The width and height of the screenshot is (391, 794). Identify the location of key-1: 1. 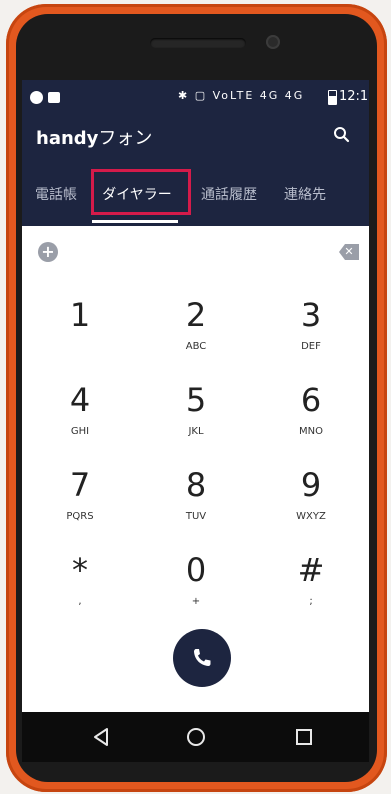
(80, 328).